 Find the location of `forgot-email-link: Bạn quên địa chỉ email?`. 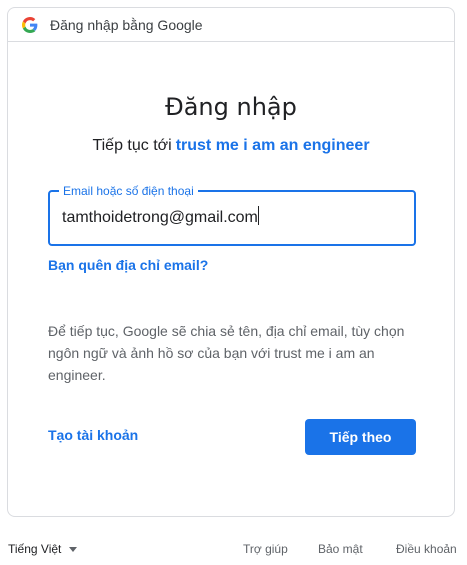

forgot-email-link: Bạn quên địa chỉ email? is located at coordinates (128, 265).